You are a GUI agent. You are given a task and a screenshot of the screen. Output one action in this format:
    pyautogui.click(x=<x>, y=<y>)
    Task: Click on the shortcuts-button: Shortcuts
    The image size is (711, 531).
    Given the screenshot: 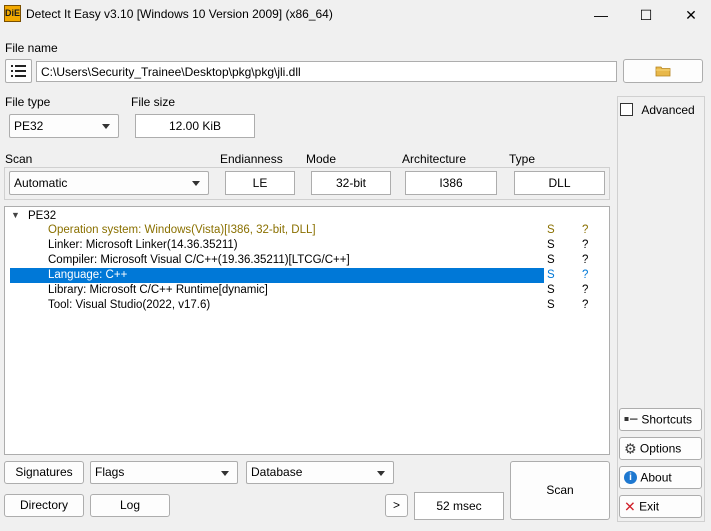 What is the action you would take?
    pyautogui.click(x=660, y=419)
    